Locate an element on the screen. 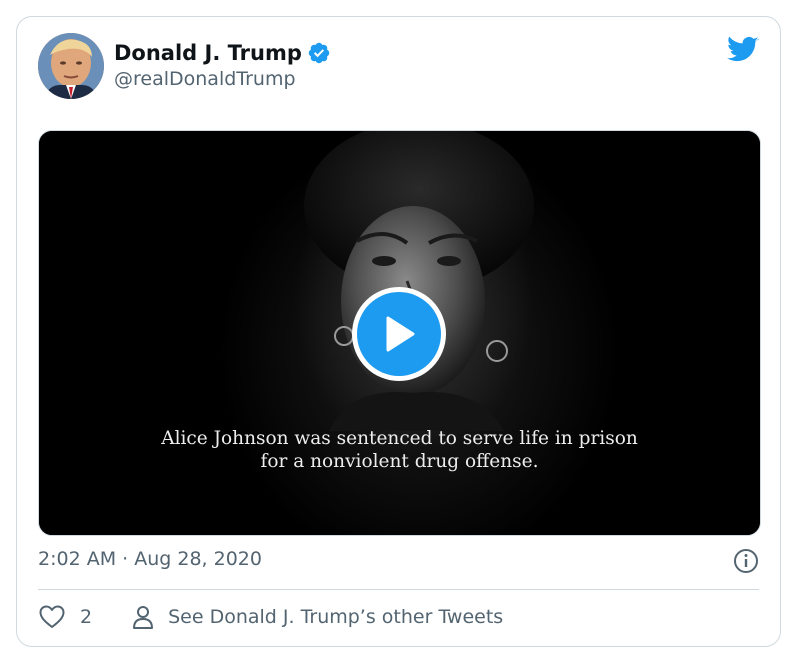 The height and width of the screenshot is (665, 799). avatar-image is located at coordinates (71, 66).